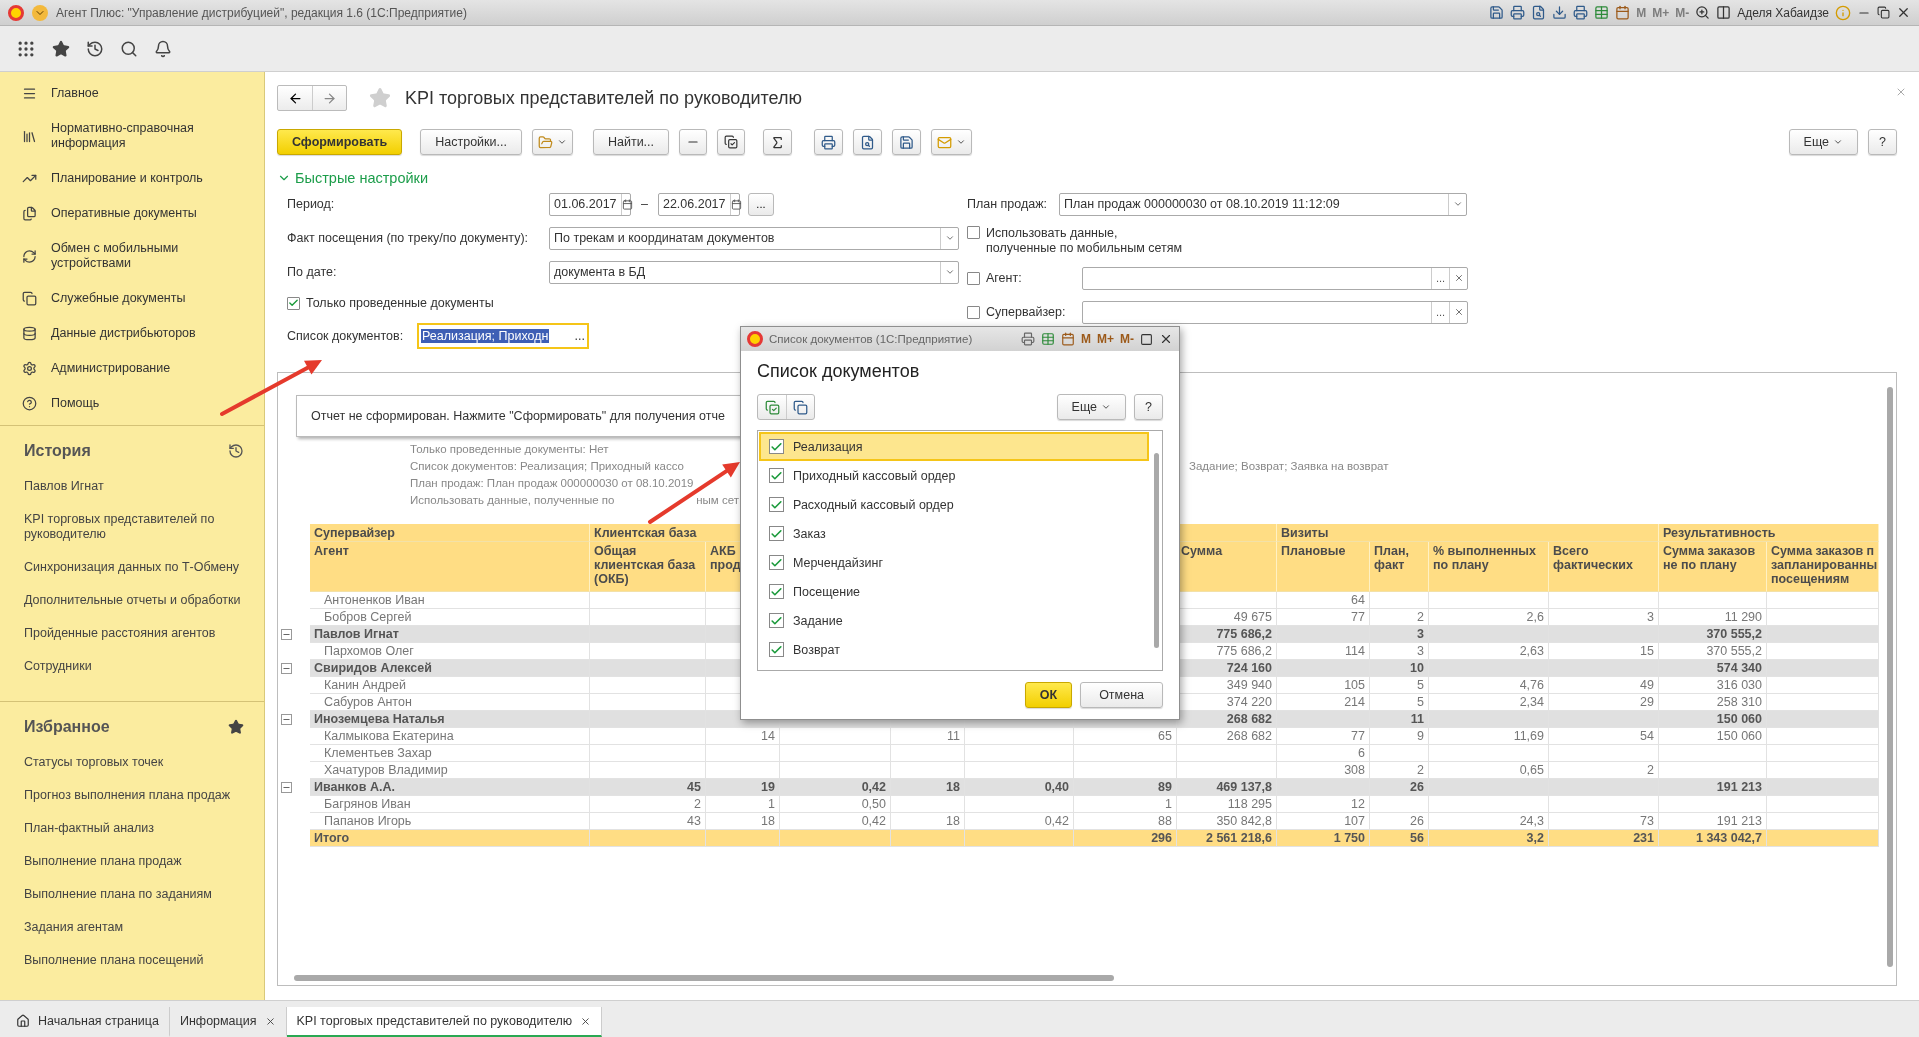 The image size is (1919, 1037). What do you see at coordinates (1539, 12) in the screenshot?
I see `preview-icon` at bounding box center [1539, 12].